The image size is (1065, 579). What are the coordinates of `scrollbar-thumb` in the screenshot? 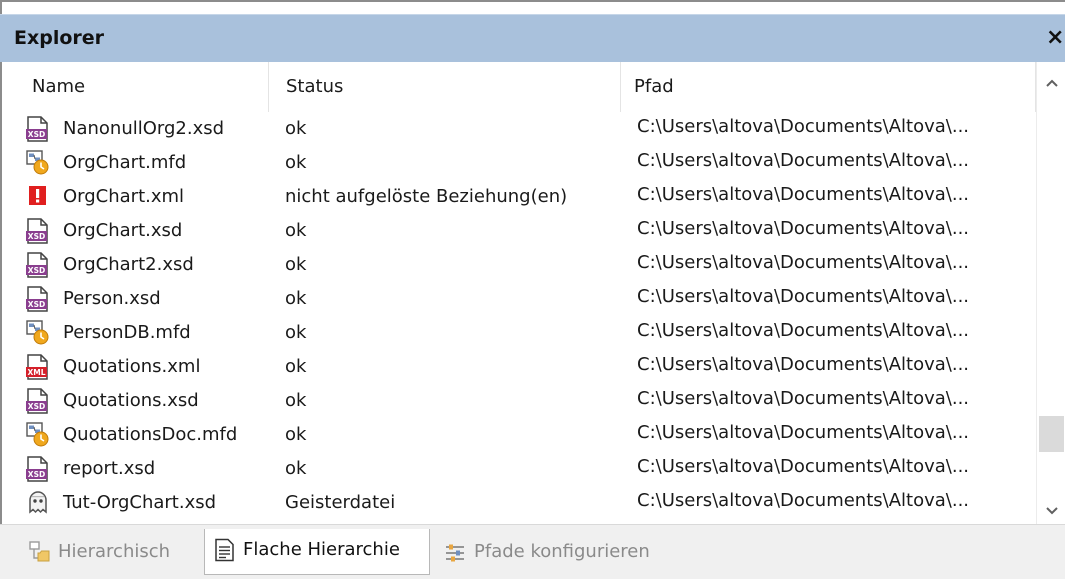 It's located at (1051, 434).